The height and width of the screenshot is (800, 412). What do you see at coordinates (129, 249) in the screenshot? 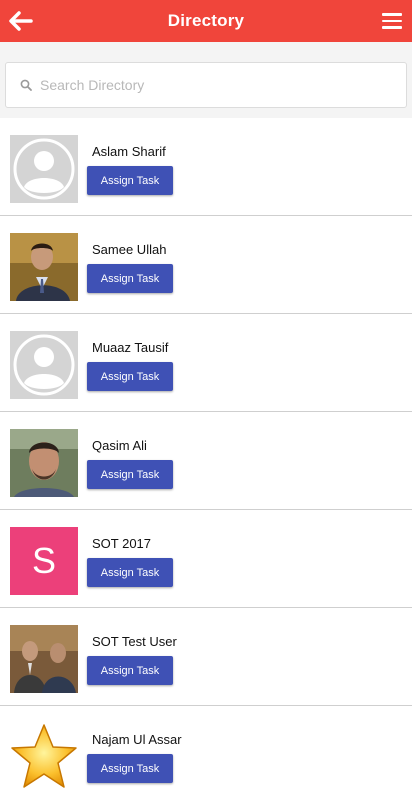
I see `contact-name: Samee Ullah` at bounding box center [129, 249].